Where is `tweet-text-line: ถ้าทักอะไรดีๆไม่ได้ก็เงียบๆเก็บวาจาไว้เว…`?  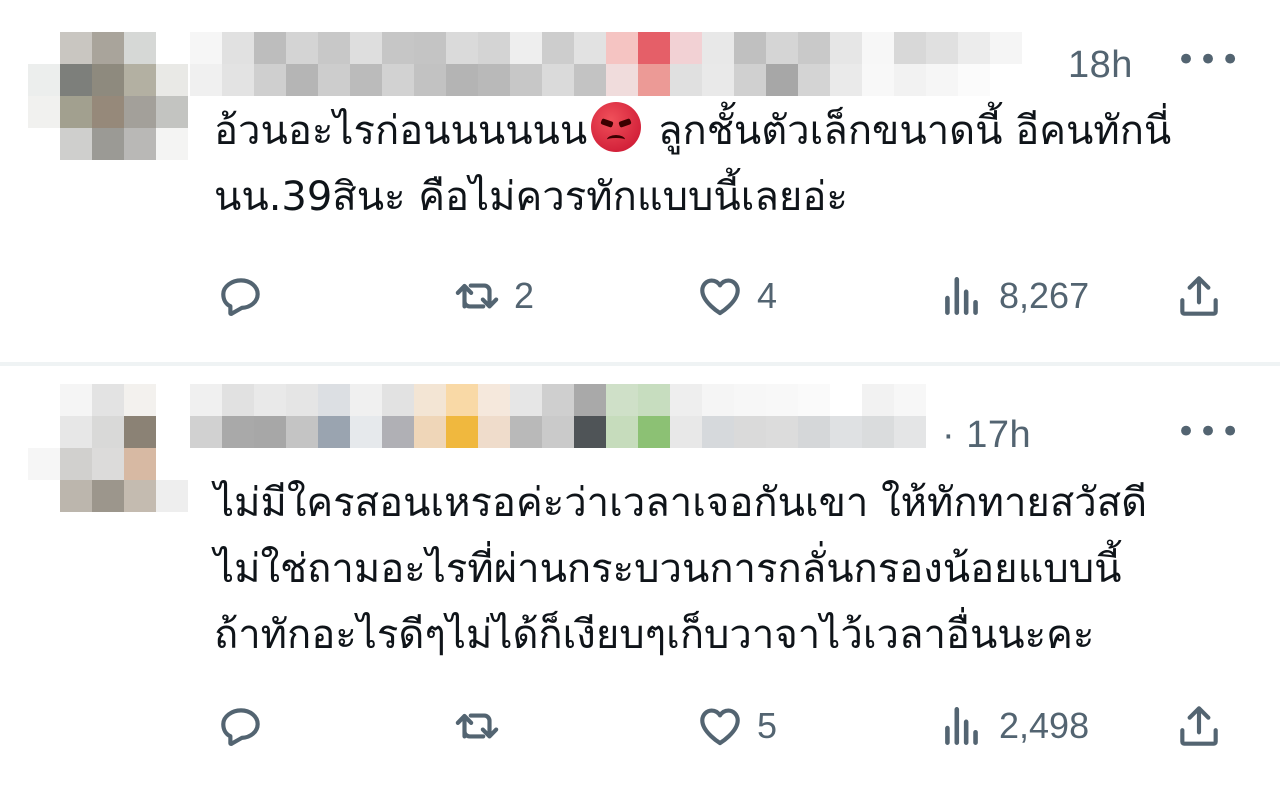 tweet-text-line: ถ้าทักอะไรดีๆไม่ได้ก็เงียบๆเก็บวาจาไว้เว… is located at coordinates (654, 635).